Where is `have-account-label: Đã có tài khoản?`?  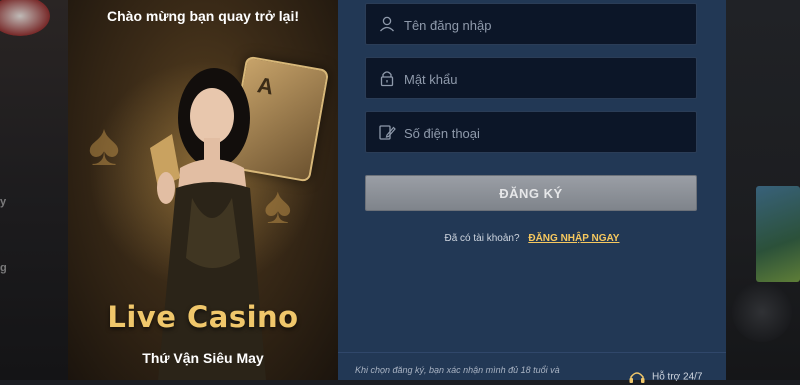
have-account-label: Đã có tài khoản? is located at coordinates (482, 238).